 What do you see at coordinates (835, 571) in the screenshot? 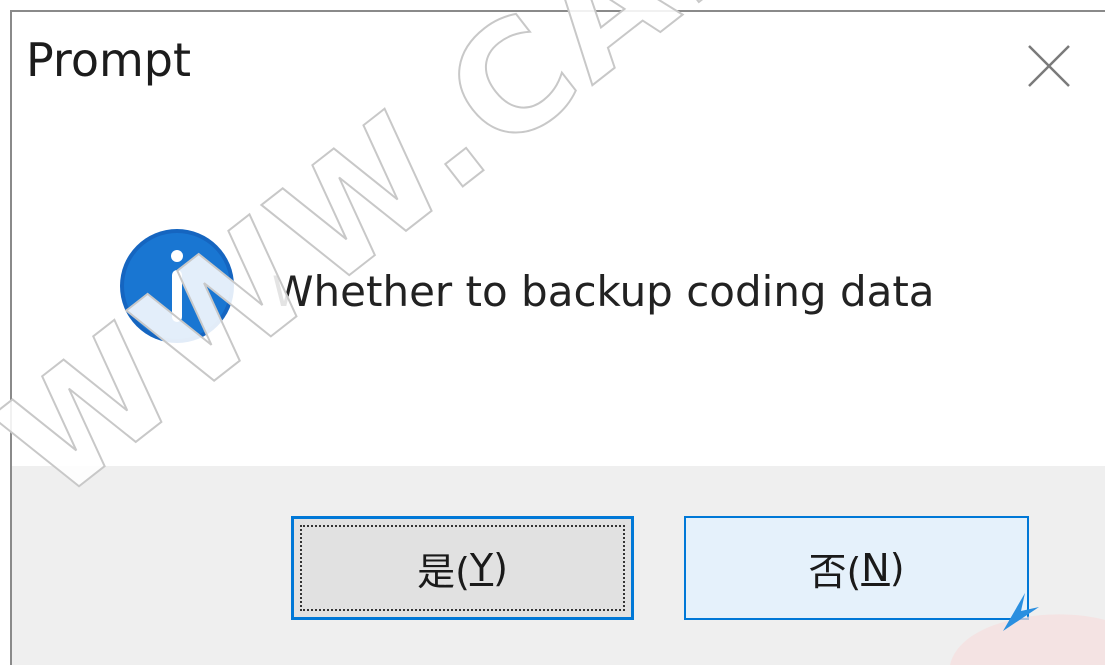
I see `no-button-label: 否(` at bounding box center [835, 571].